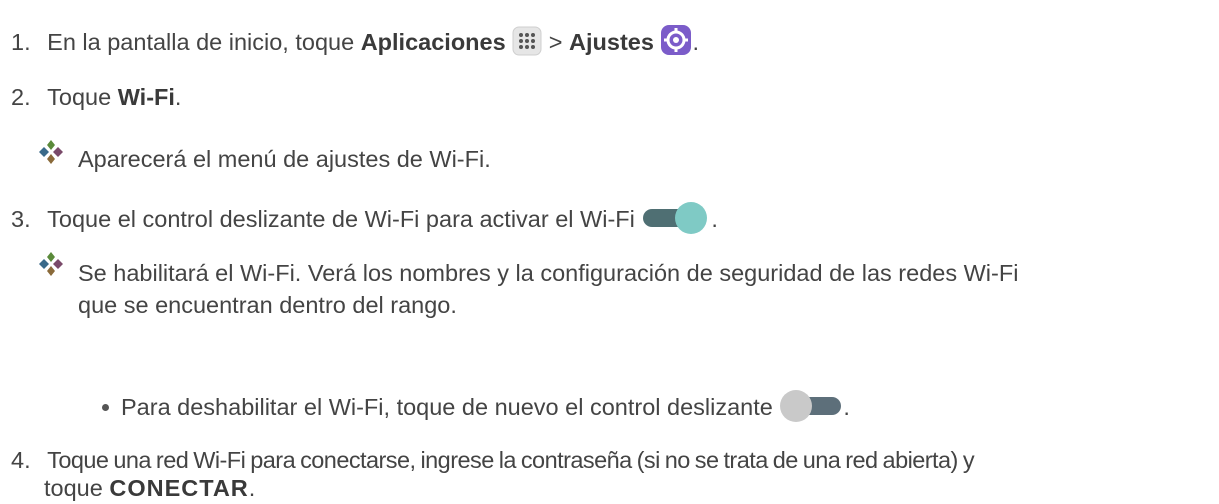 The image size is (1219, 504). Describe the element at coordinates (433, 42) in the screenshot. I see `apps-label: Aplicaciones` at that location.